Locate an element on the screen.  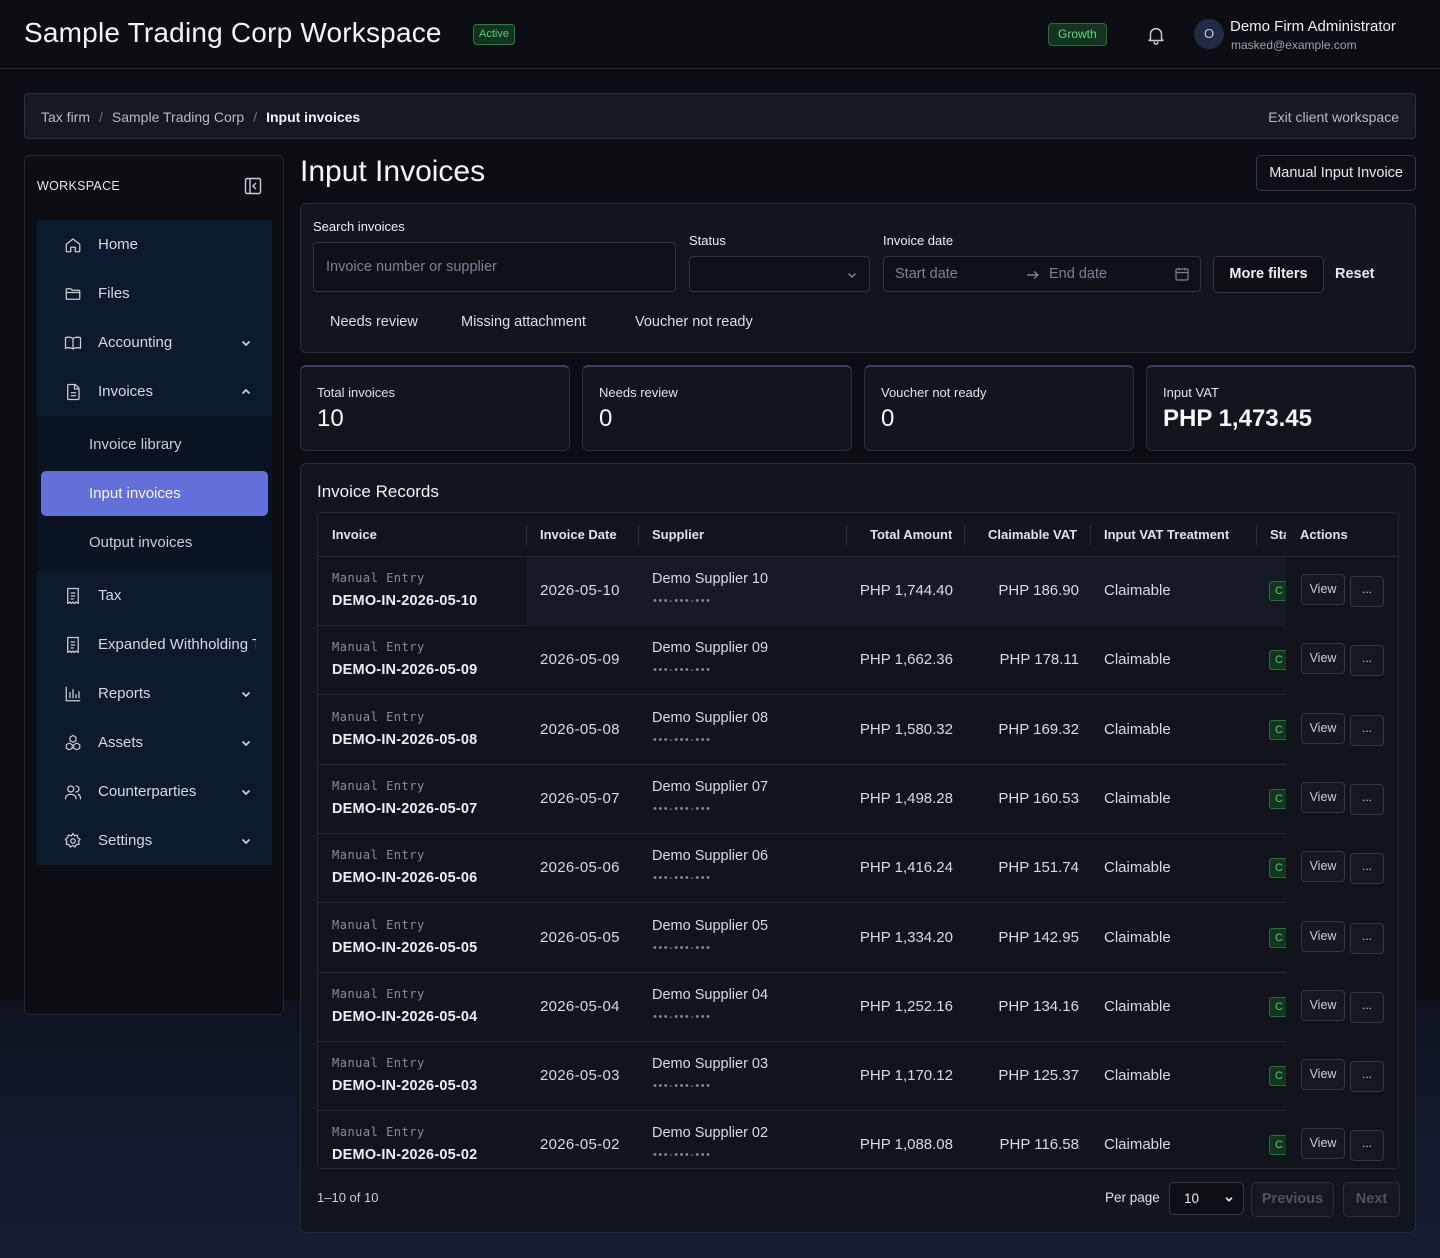
column-header-supplier: Supplier is located at coordinates (678, 534).